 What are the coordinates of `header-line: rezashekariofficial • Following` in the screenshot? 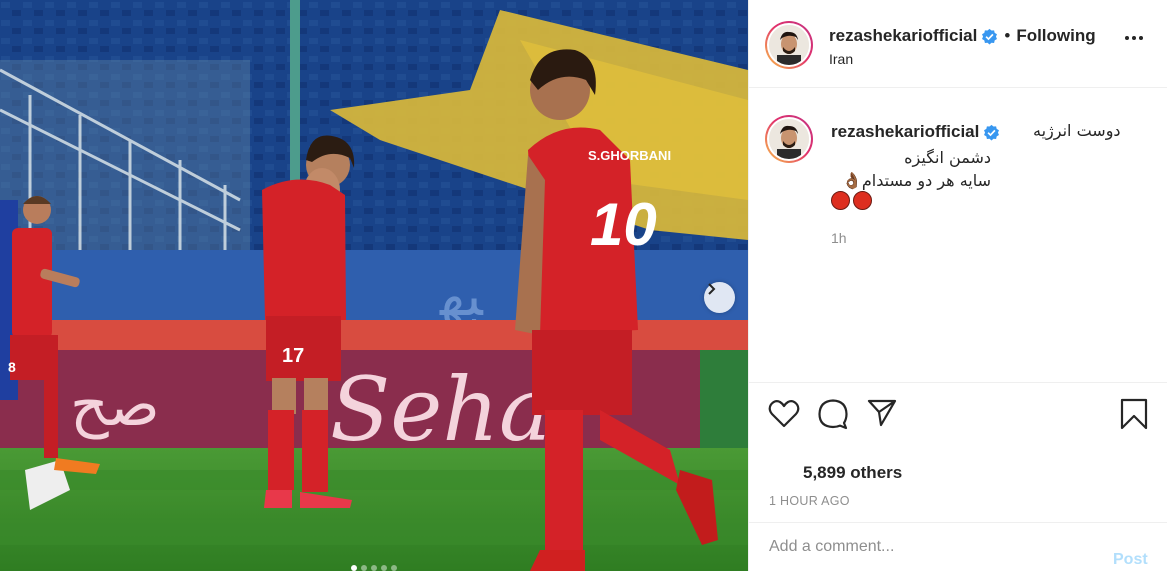 It's located at (962, 36).